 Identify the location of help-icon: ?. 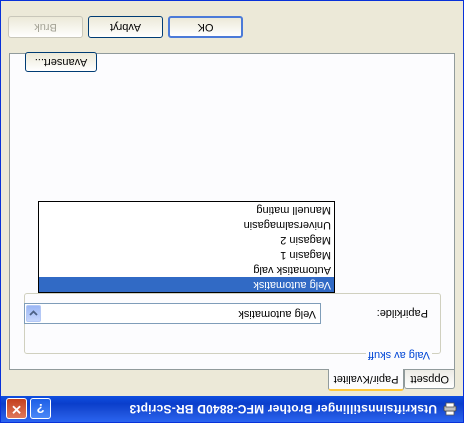
(40, 409).